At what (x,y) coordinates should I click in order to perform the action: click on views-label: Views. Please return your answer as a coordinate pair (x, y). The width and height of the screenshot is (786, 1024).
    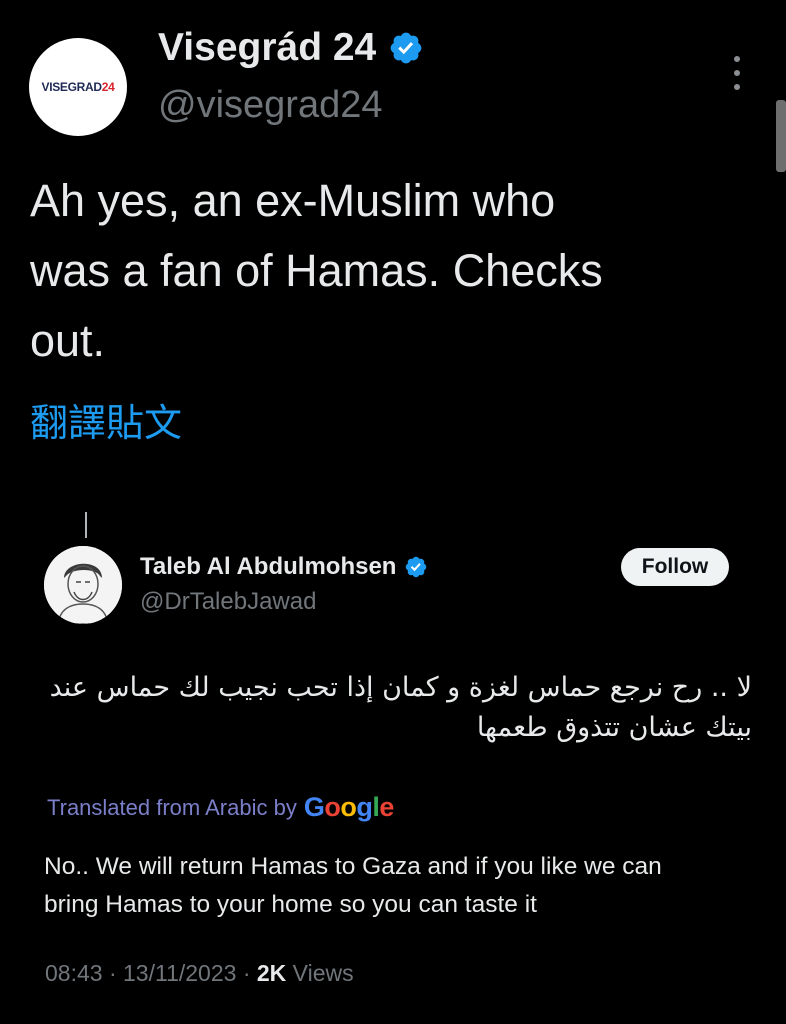
    Looking at the image, I should click on (323, 973).